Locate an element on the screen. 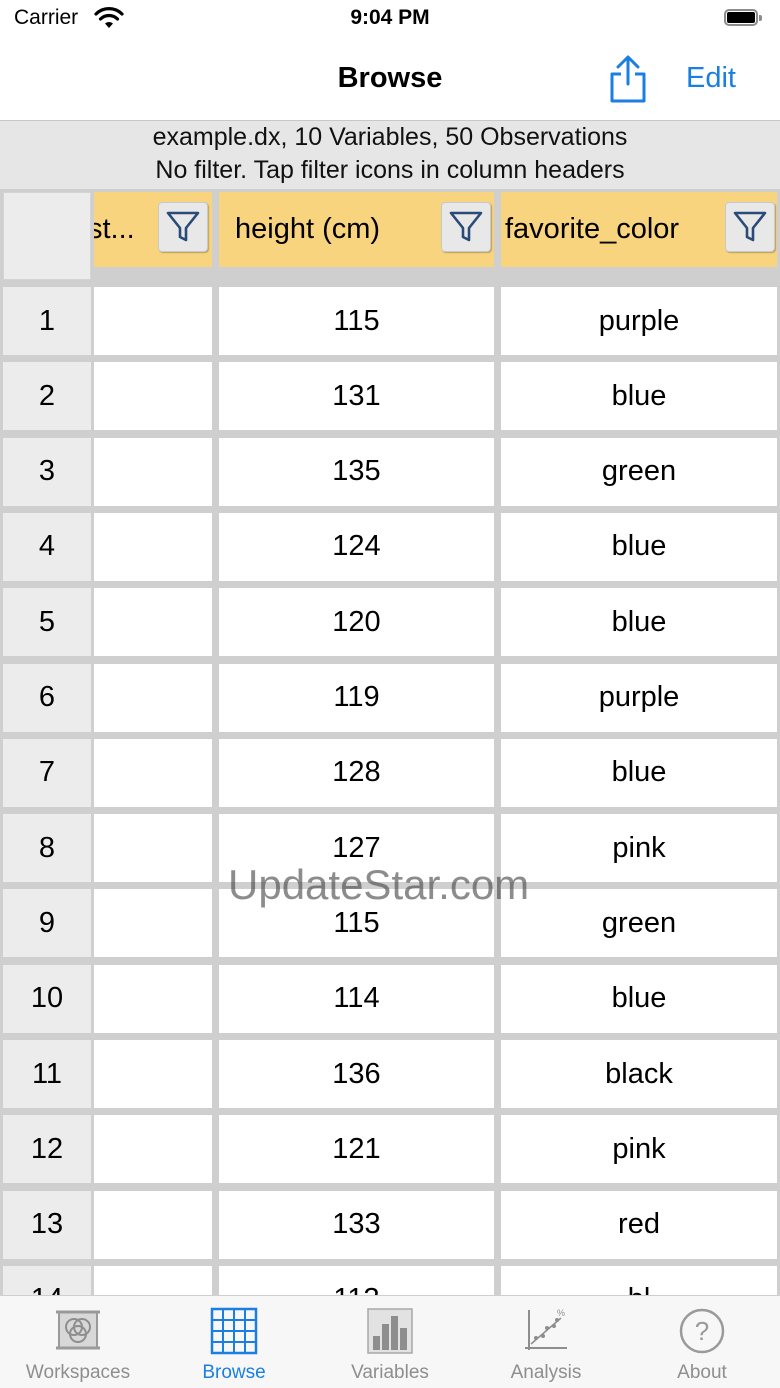 The width and height of the screenshot is (780, 1388). tab-browse: Browse is located at coordinates (234, 1342).